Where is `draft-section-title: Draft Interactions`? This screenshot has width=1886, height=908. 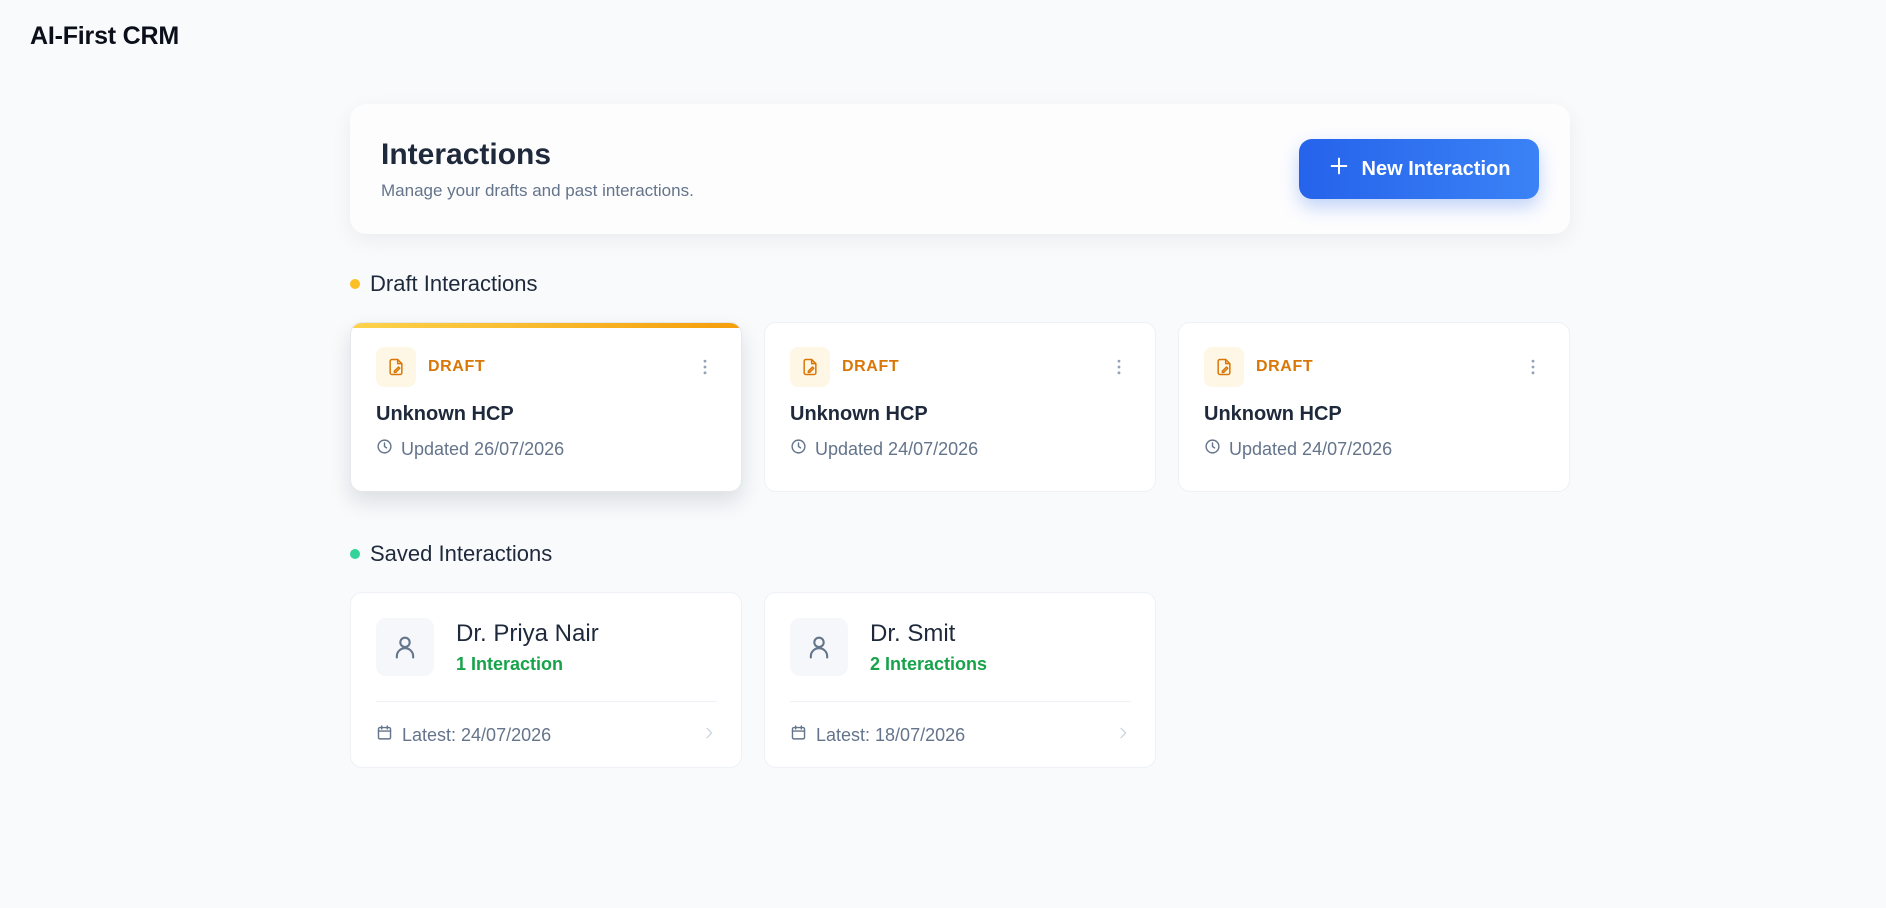 draft-section-title: Draft Interactions is located at coordinates (454, 283).